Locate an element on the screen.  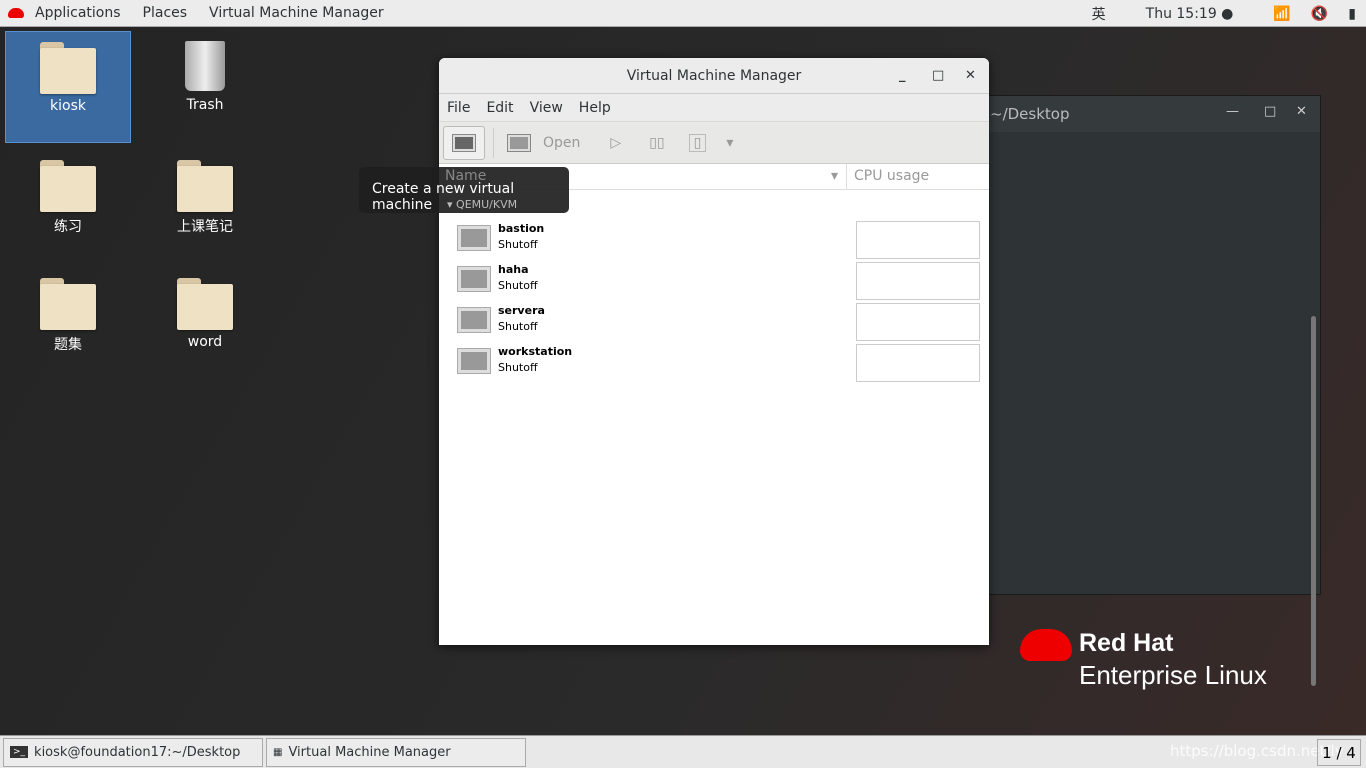
desktop-icon-trash: Trash is located at coordinates (205, 87).